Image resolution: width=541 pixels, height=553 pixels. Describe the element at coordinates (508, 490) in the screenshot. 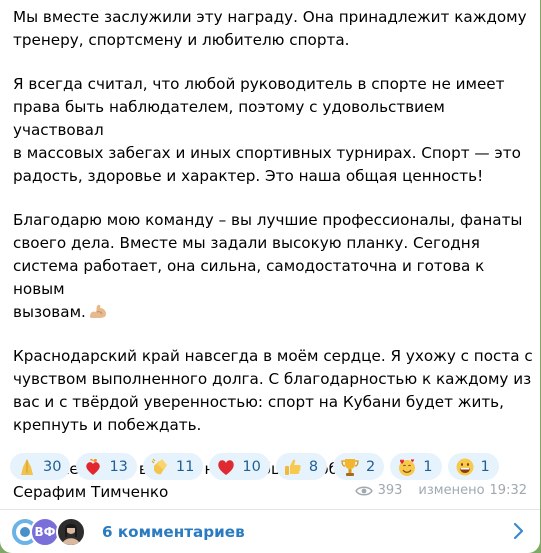

I see `message-time: 19:32` at that location.